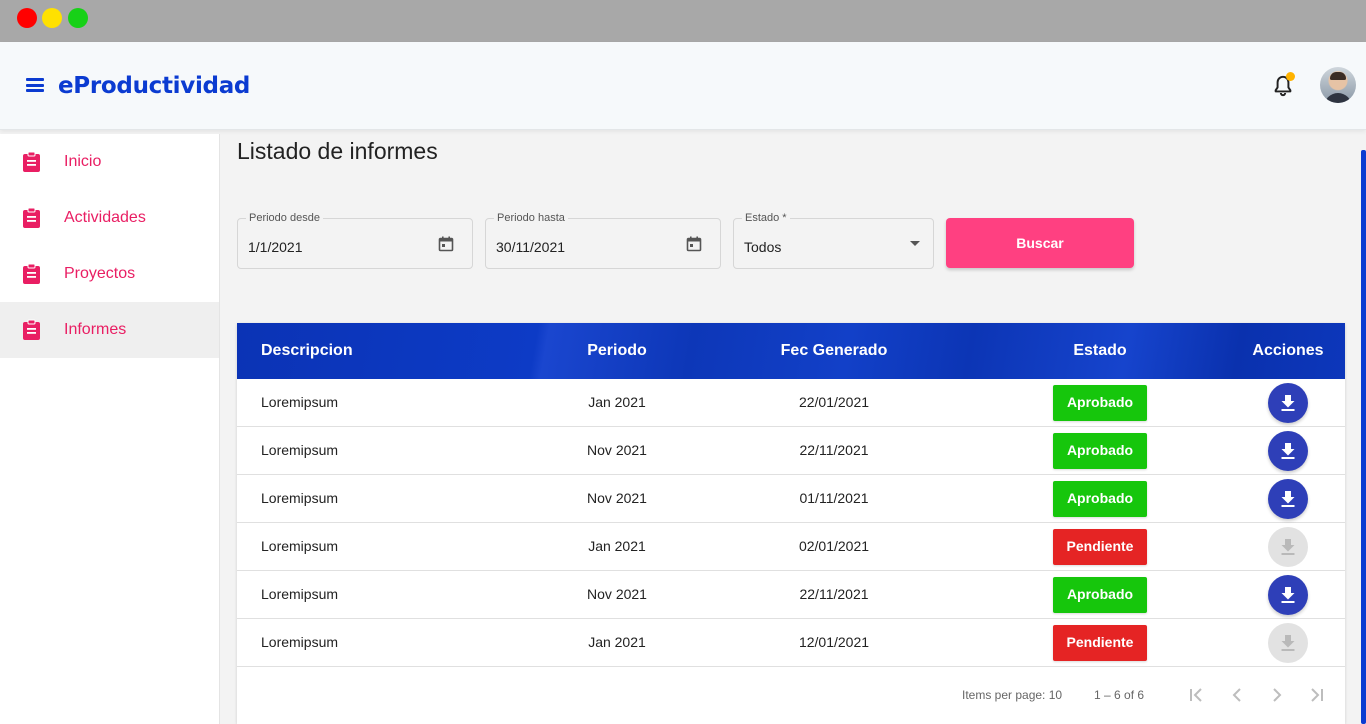 The image size is (1366, 724). I want to click on close-window-button, so click(27, 18).